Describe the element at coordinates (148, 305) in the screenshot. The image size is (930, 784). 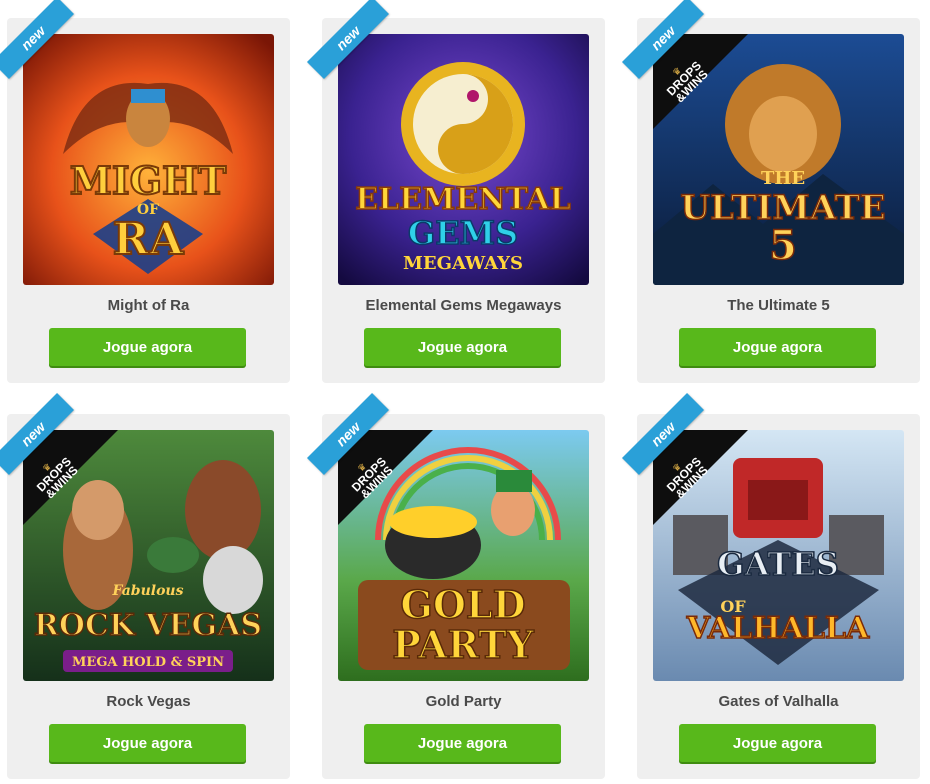
I see `game-title: Might of Ra` at that location.